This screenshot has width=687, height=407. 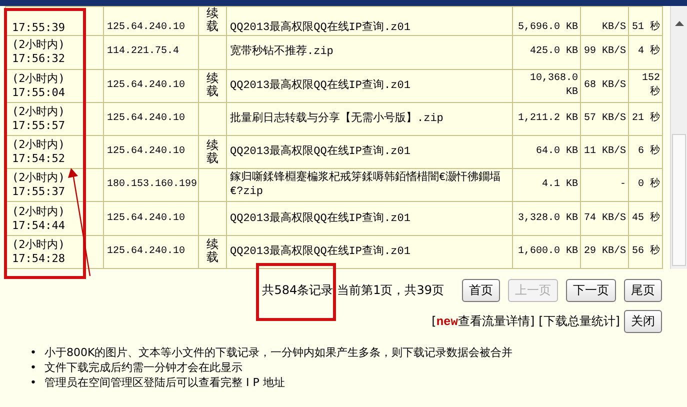 What do you see at coordinates (546, 85) in the screenshot?
I see `size-cell: 10,368.0 KB` at bounding box center [546, 85].